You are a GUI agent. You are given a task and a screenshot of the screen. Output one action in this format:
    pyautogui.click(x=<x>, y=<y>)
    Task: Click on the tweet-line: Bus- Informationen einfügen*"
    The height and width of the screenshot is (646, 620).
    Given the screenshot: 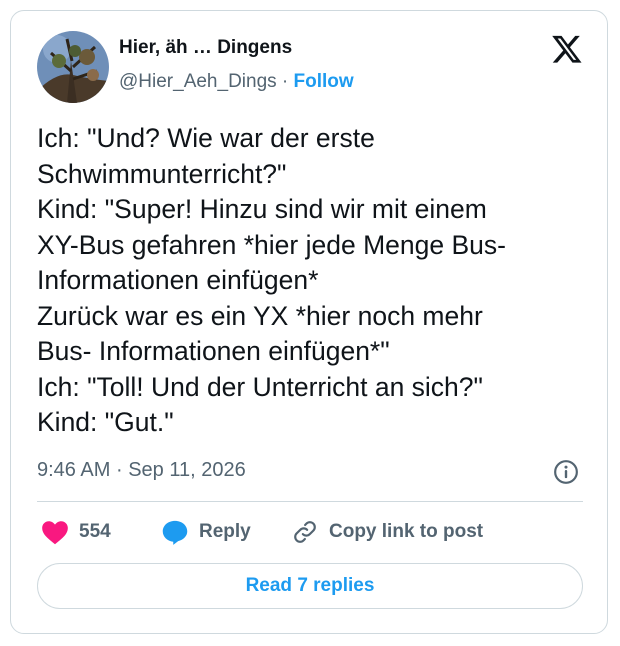 What is the action you would take?
    pyautogui.click(x=213, y=351)
    